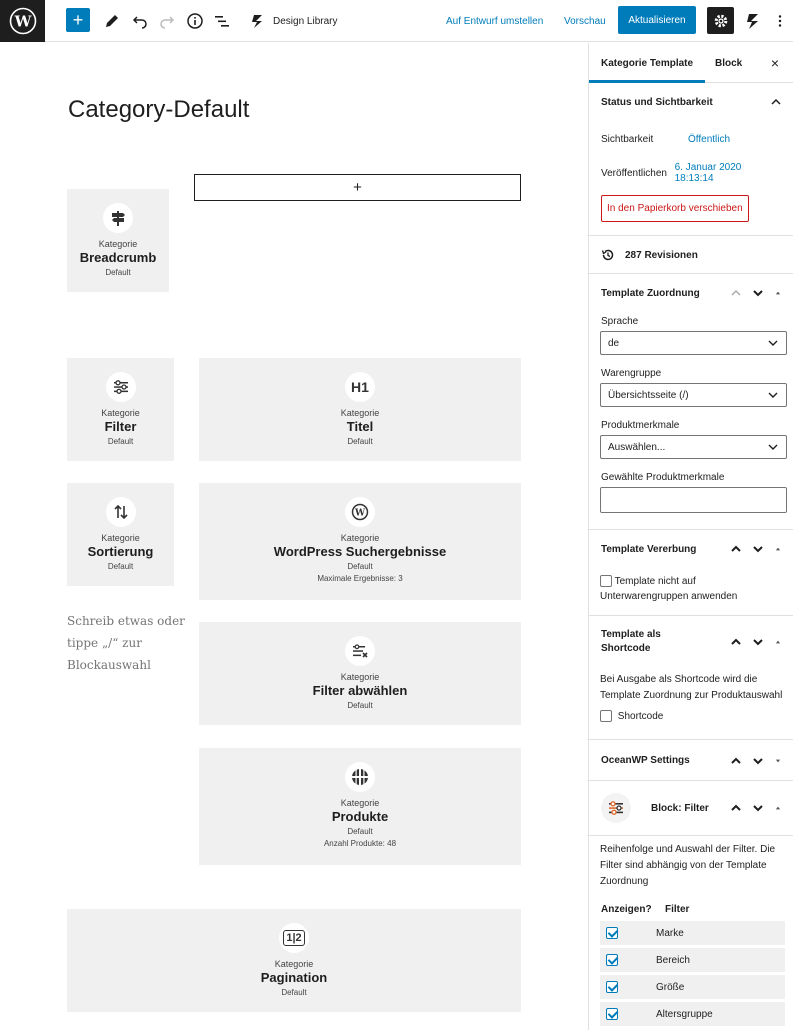 This screenshot has width=793, height=1030. Describe the element at coordinates (691, 905) in the screenshot. I see `filter-table-header: Anzeigen? Filter` at that location.